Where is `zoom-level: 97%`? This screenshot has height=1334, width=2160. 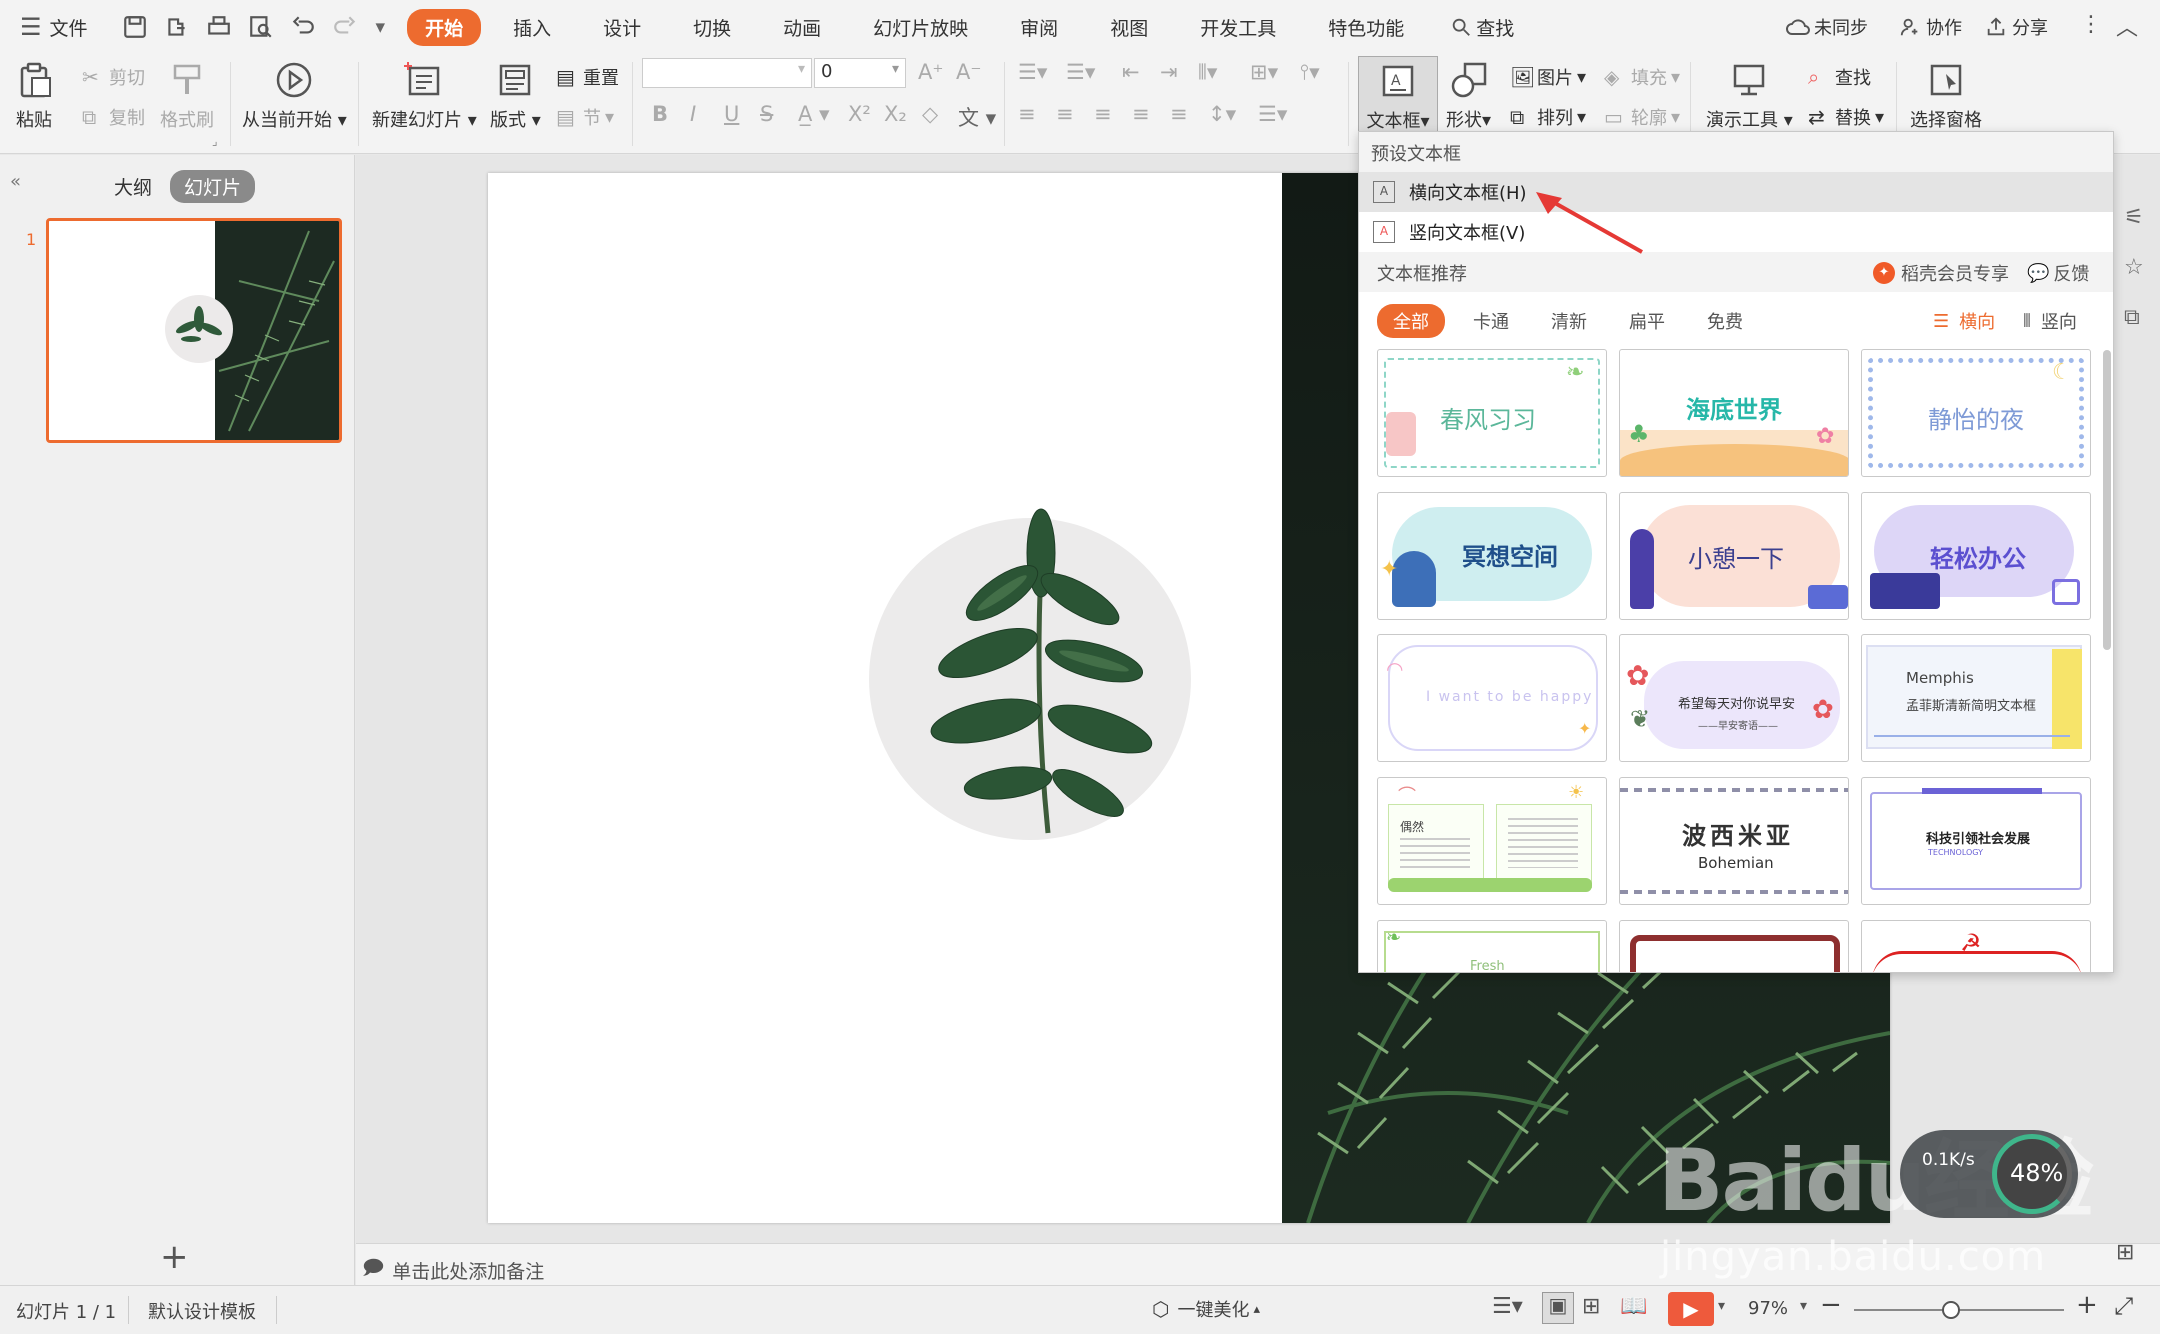
zoom-level: 97% is located at coordinates (1768, 1308).